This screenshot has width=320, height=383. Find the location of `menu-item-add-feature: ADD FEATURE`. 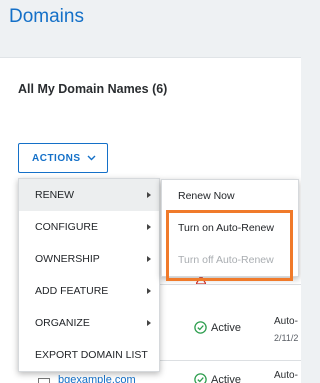

menu-item-add-feature: ADD FEATURE is located at coordinates (89, 291).